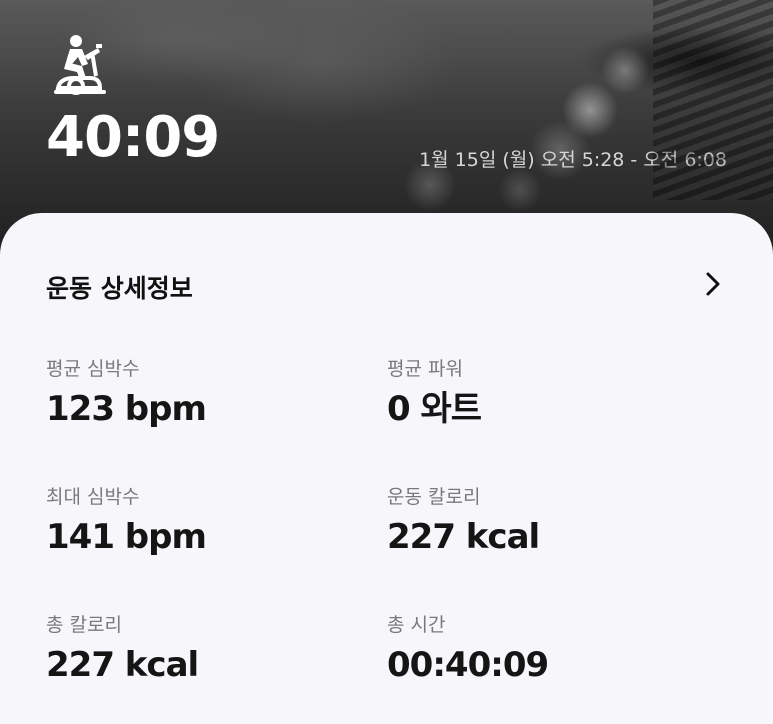 The image size is (773, 724). I want to click on stat-total-time: 총 시간 00:40:09, so click(537, 649).